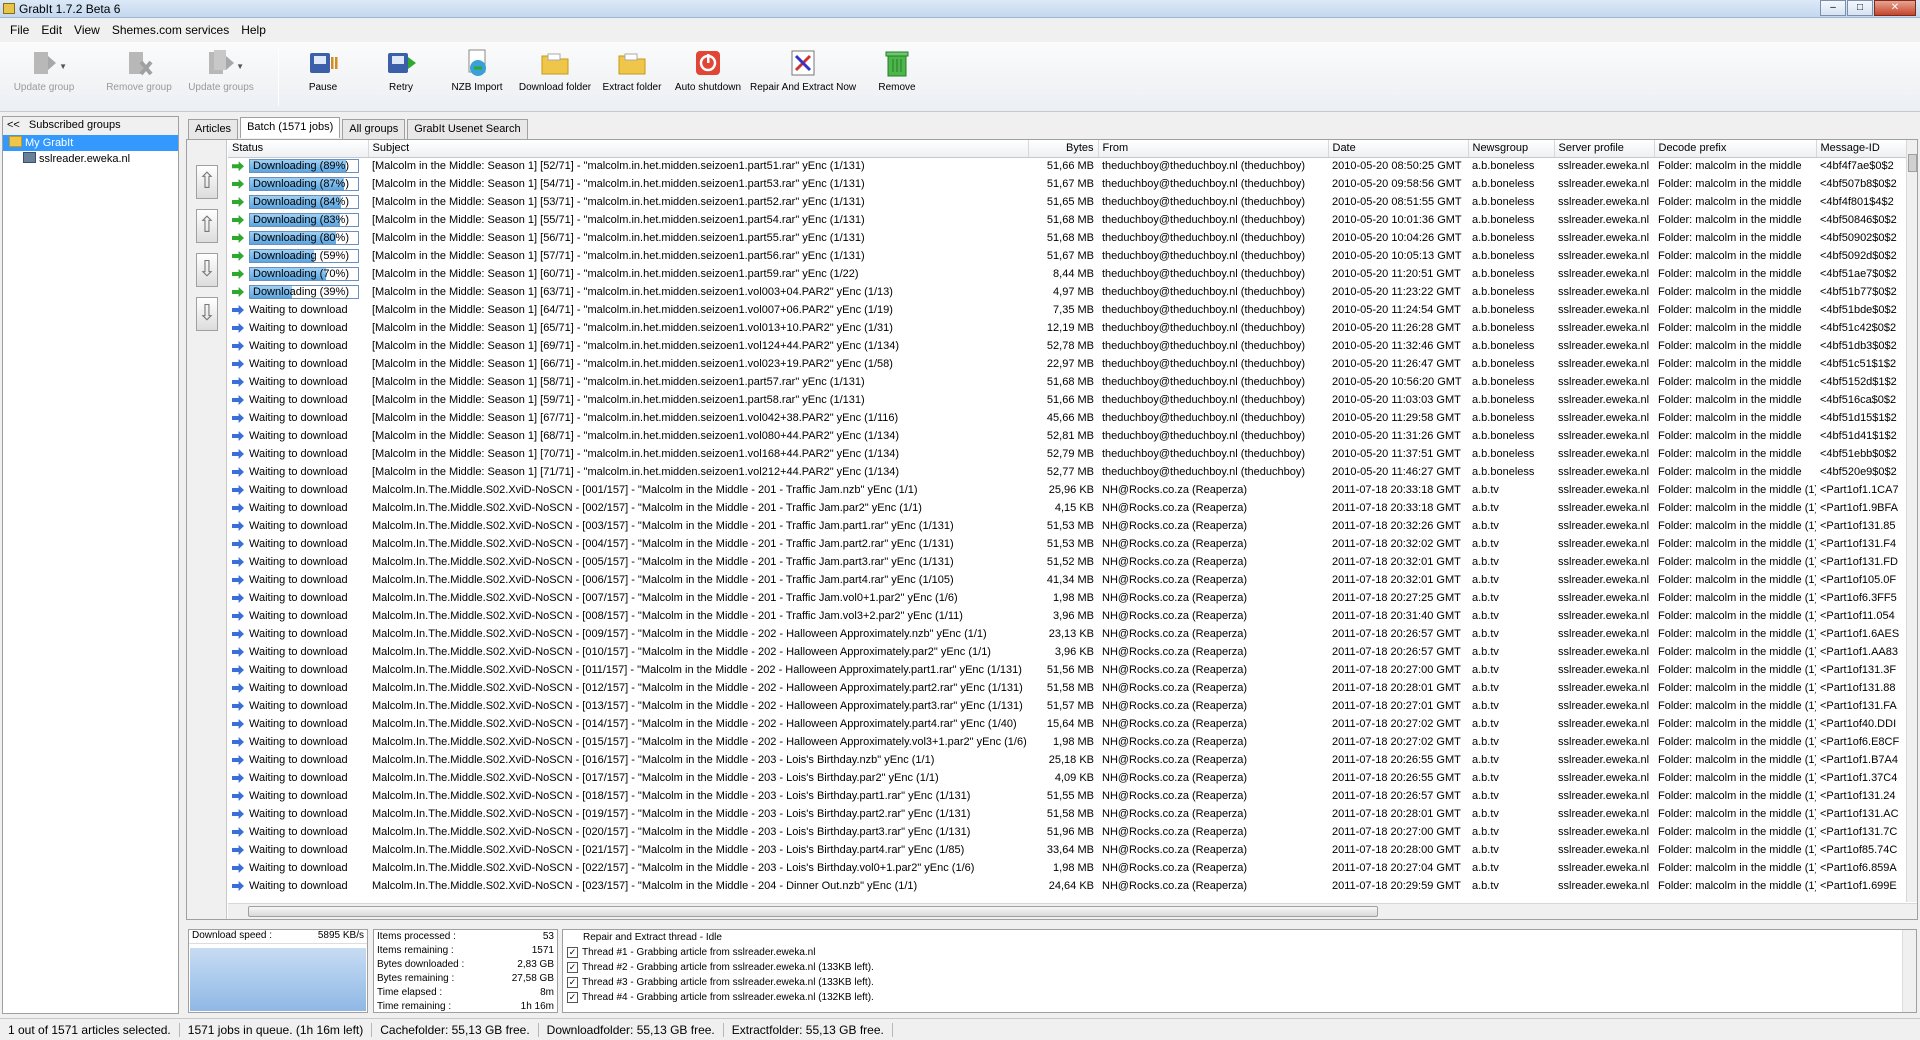 Image resolution: width=1920 pixels, height=1040 pixels. I want to click on col-subject: Subject, so click(698, 149).